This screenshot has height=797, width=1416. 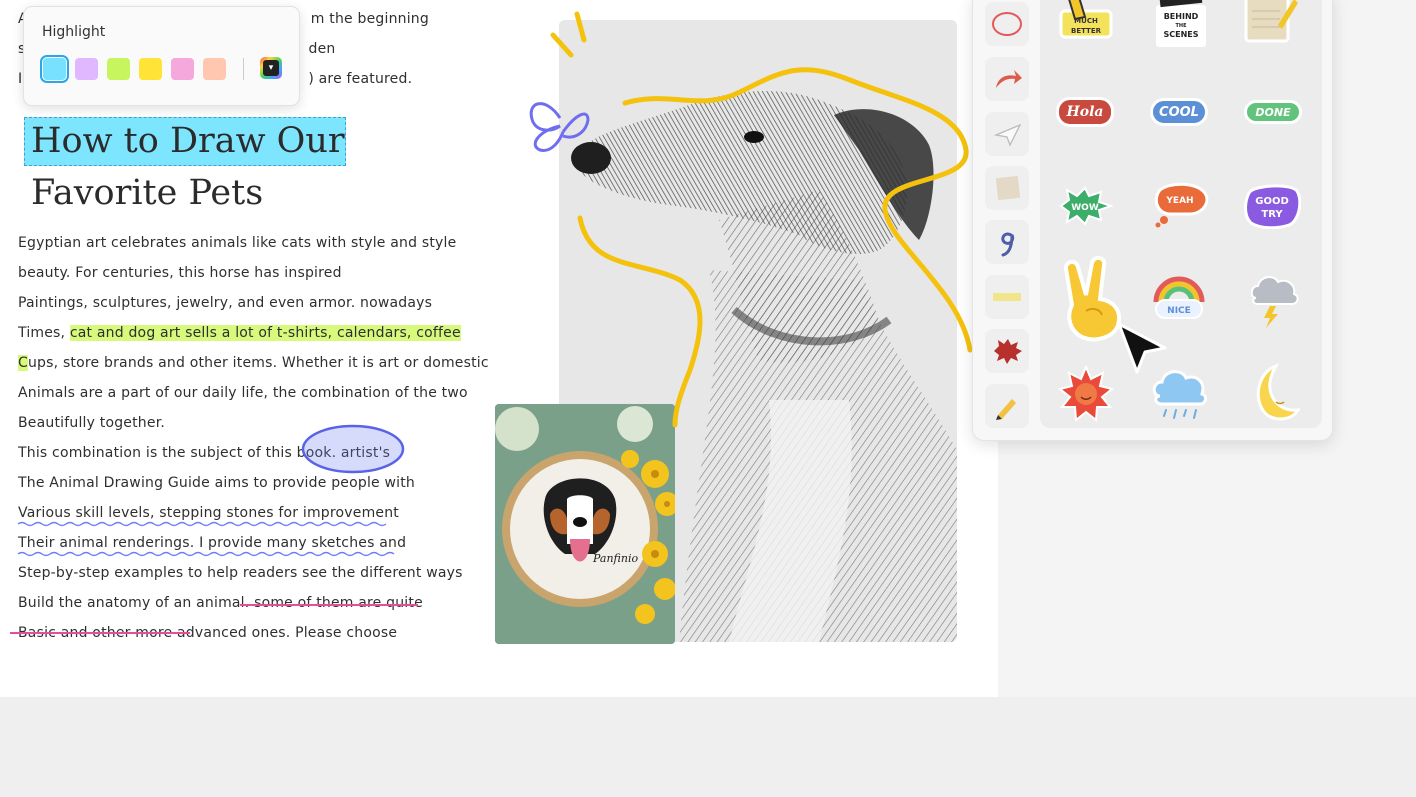 What do you see at coordinates (1006, 409) in the screenshot?
I see `pencil-icon` at bounding box center [1006, 409].